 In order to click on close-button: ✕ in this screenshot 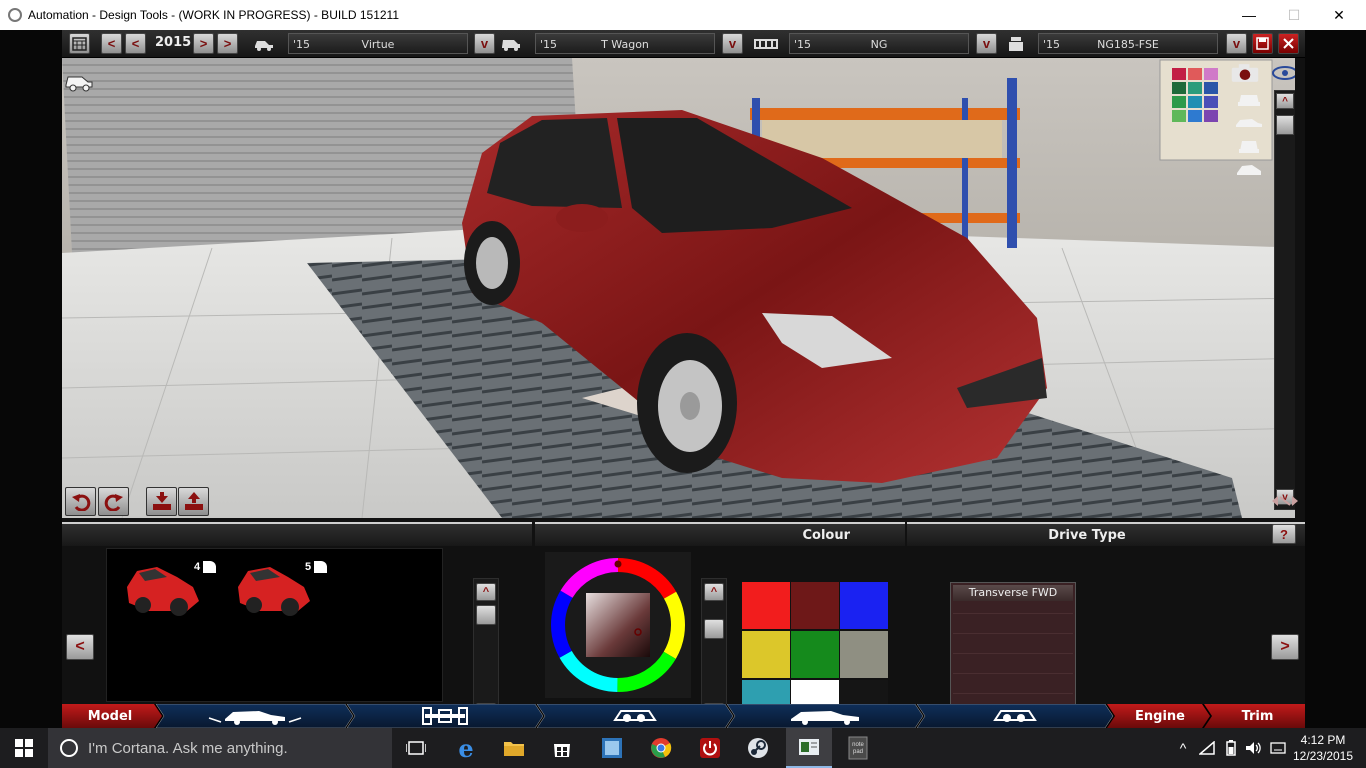, I will do `click(1339, 15)`.